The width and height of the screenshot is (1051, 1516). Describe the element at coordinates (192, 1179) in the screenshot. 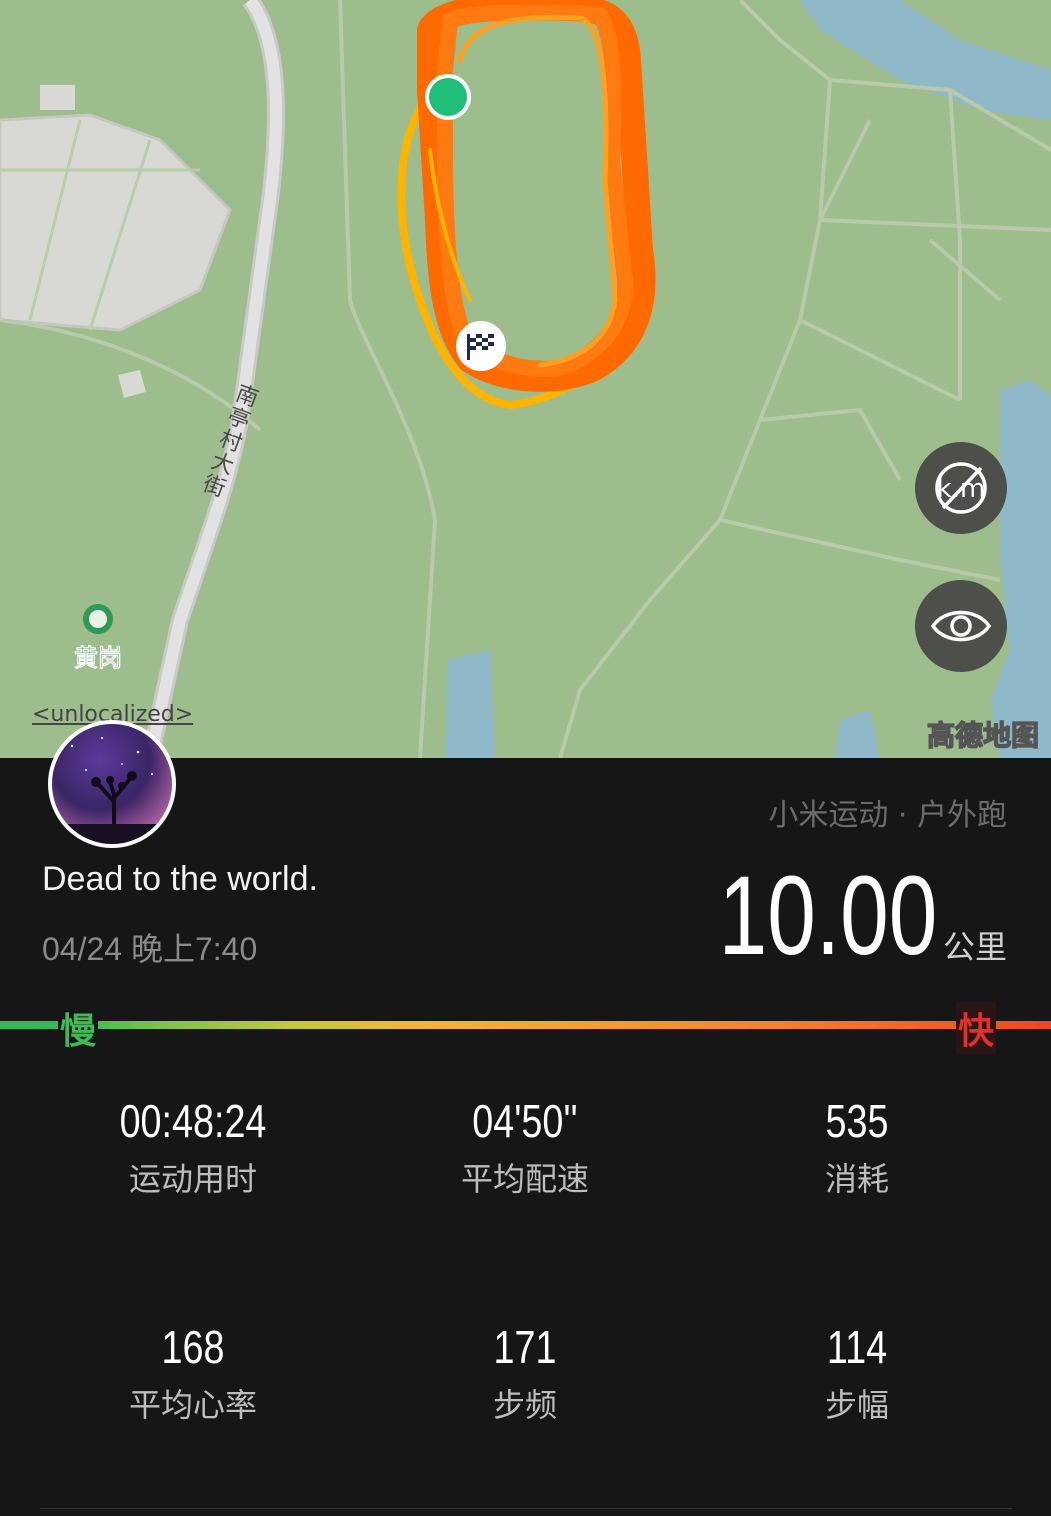

I see `stat-label: 运动用时` at that location.